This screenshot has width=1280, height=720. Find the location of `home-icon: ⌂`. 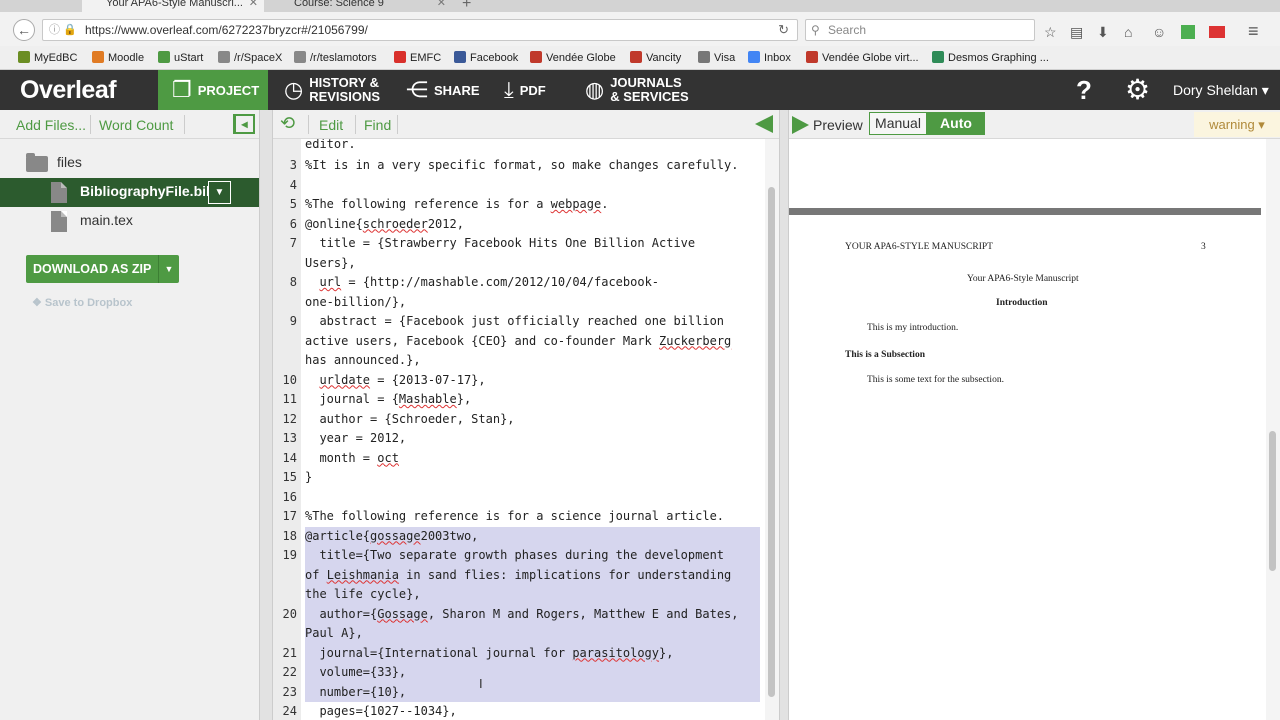

home-icon: ⌂ is located at coordinates (1128, 32).